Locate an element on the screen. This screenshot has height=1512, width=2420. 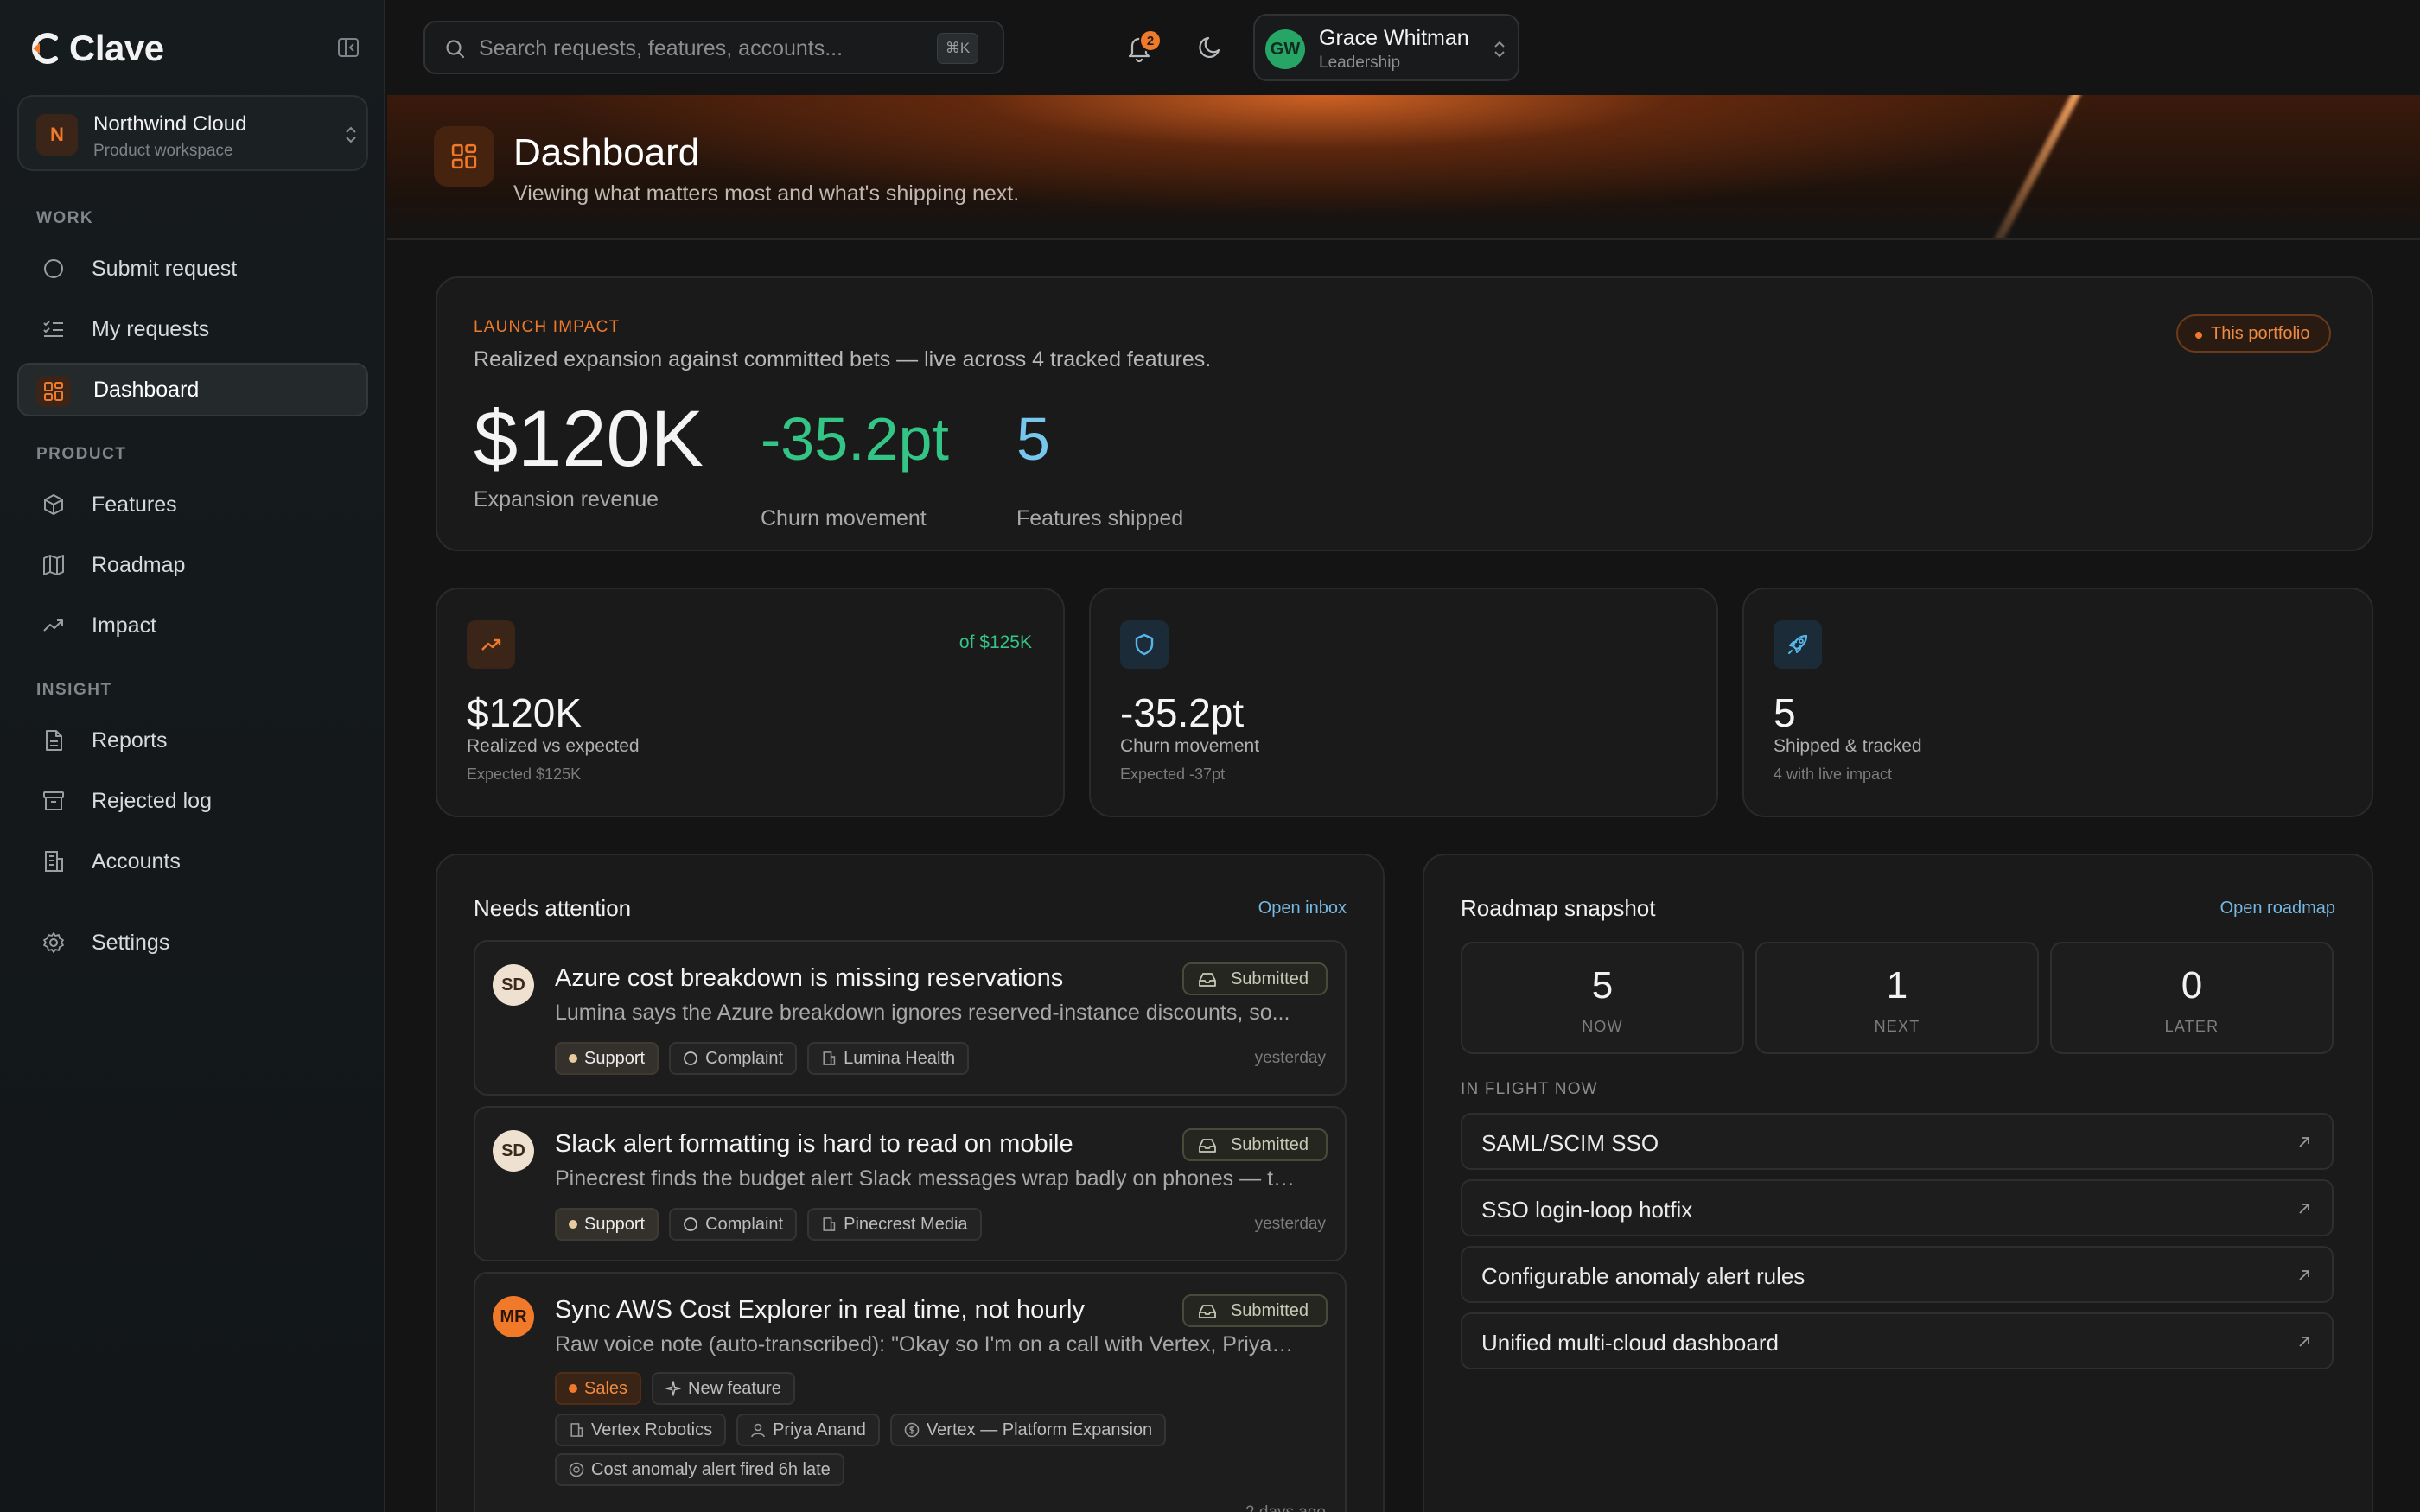
roadmap-column-next: 1 NEXT is located at coordinates (1897, 998).